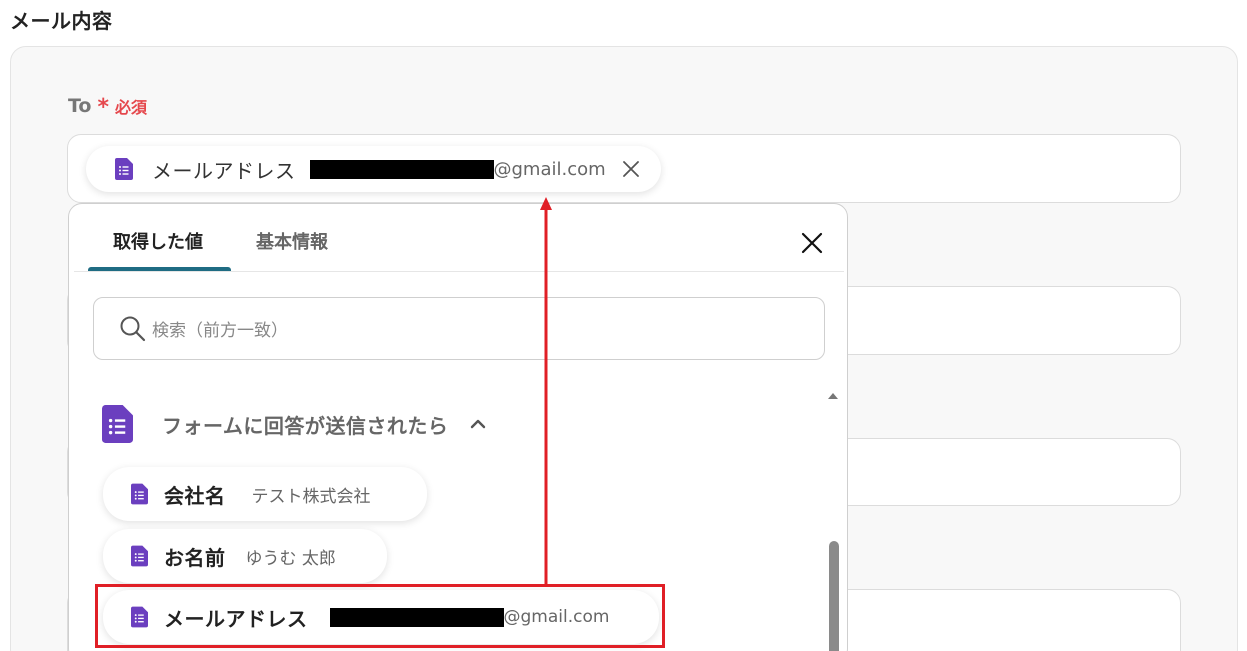  Describe the element at coordinates (305, 425) in the screenshot. I see `group-title: フォームに回答が送信されたら` at that location.